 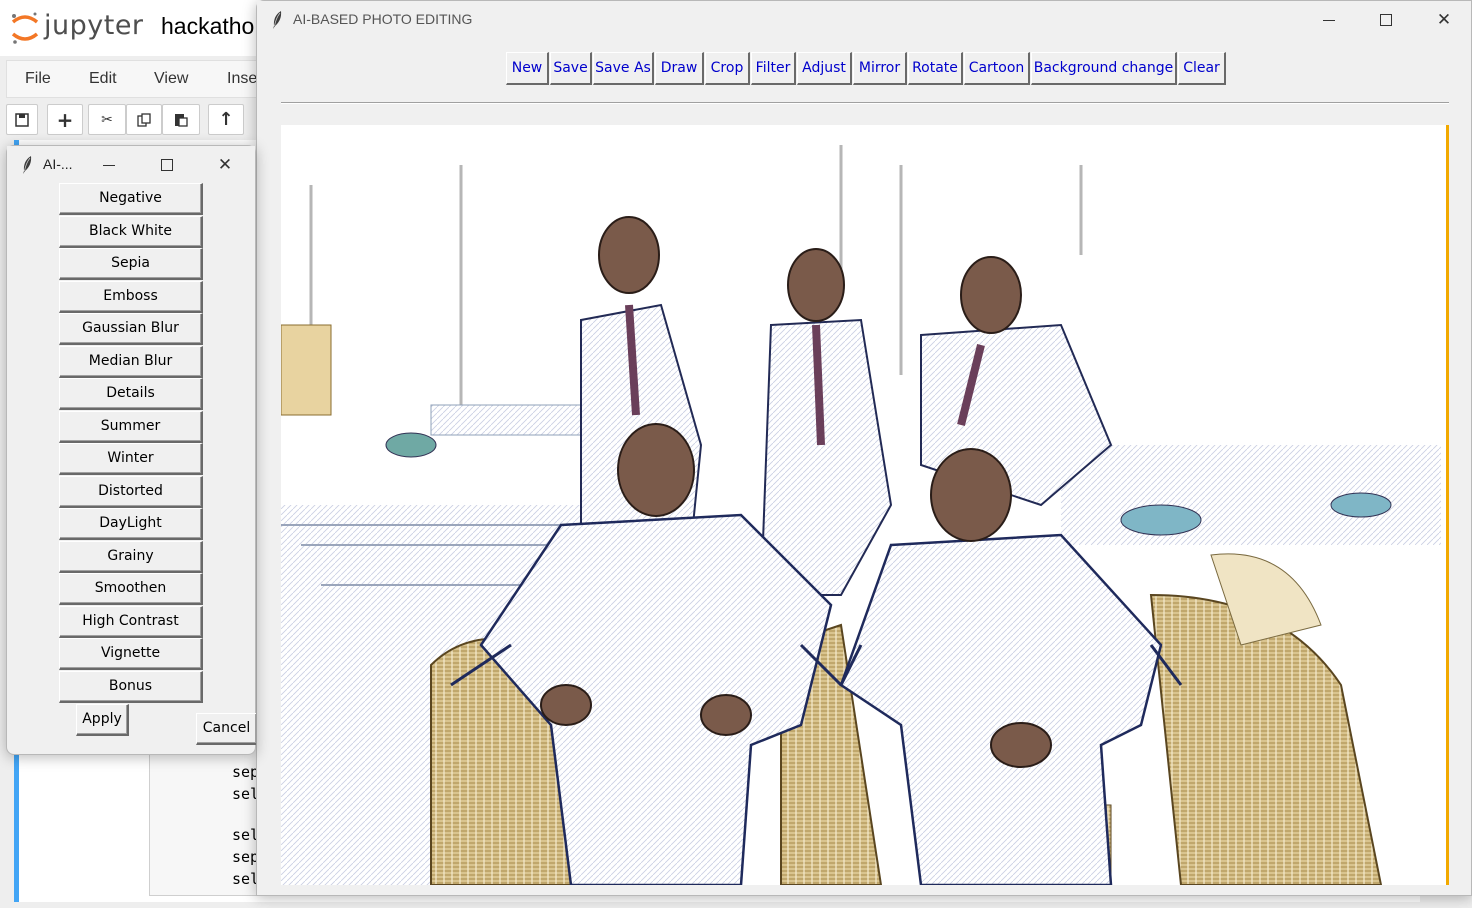 What do you see at coordinates (824, 68) in the screenshot?
I see `adjust-button: Adjust` at bounding box center [824, 68].